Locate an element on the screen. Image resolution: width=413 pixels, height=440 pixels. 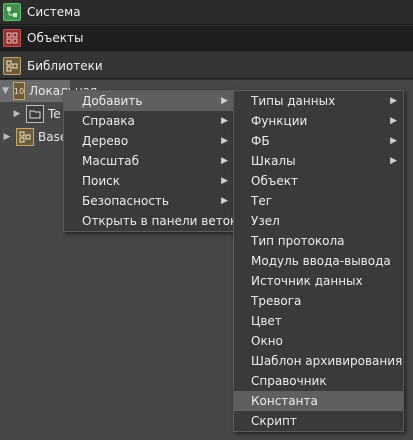
libraries-icon is located at coordinates (12, 66).